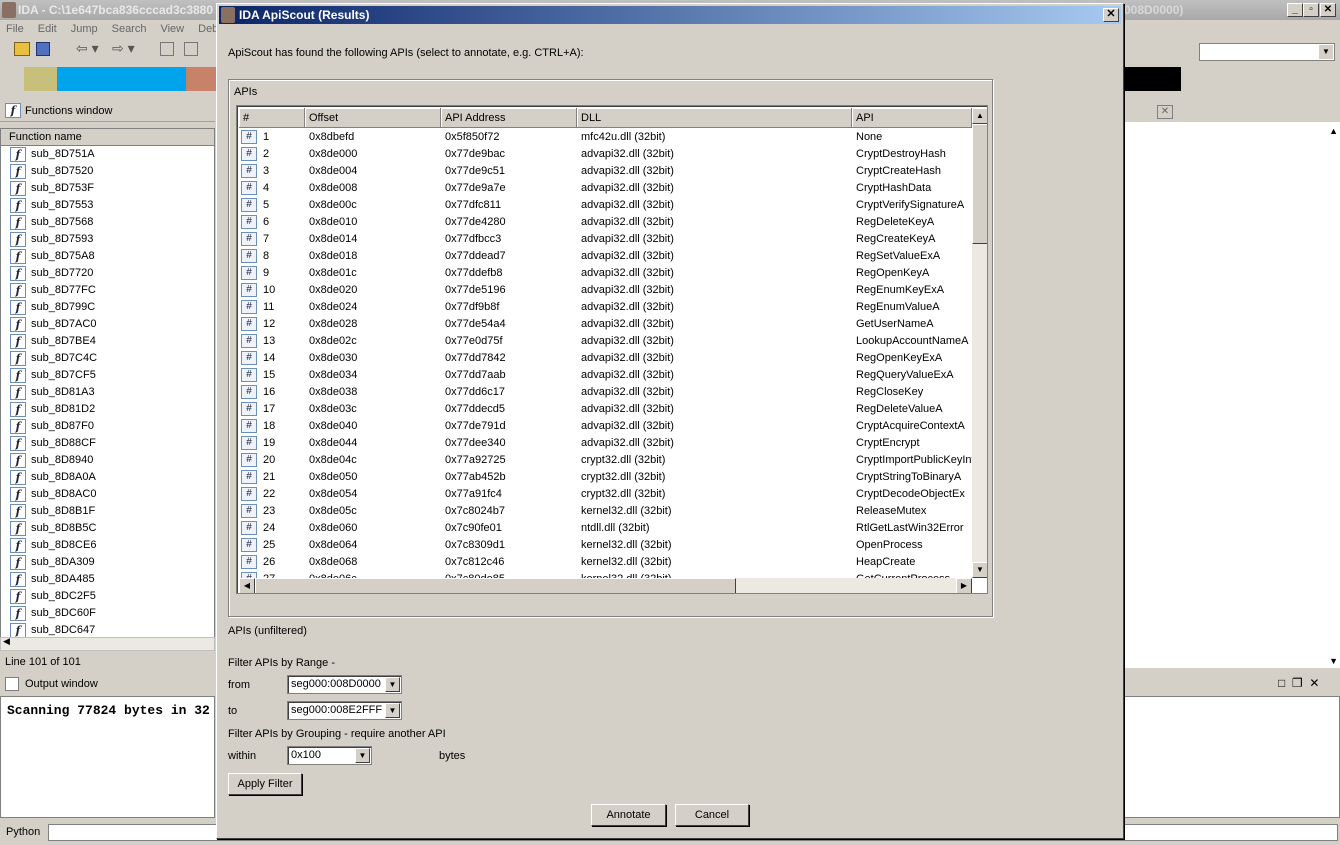 The image size is (1340, 845). I want to click on function-list-item: f sub_8D81D2, so click(107, 409).